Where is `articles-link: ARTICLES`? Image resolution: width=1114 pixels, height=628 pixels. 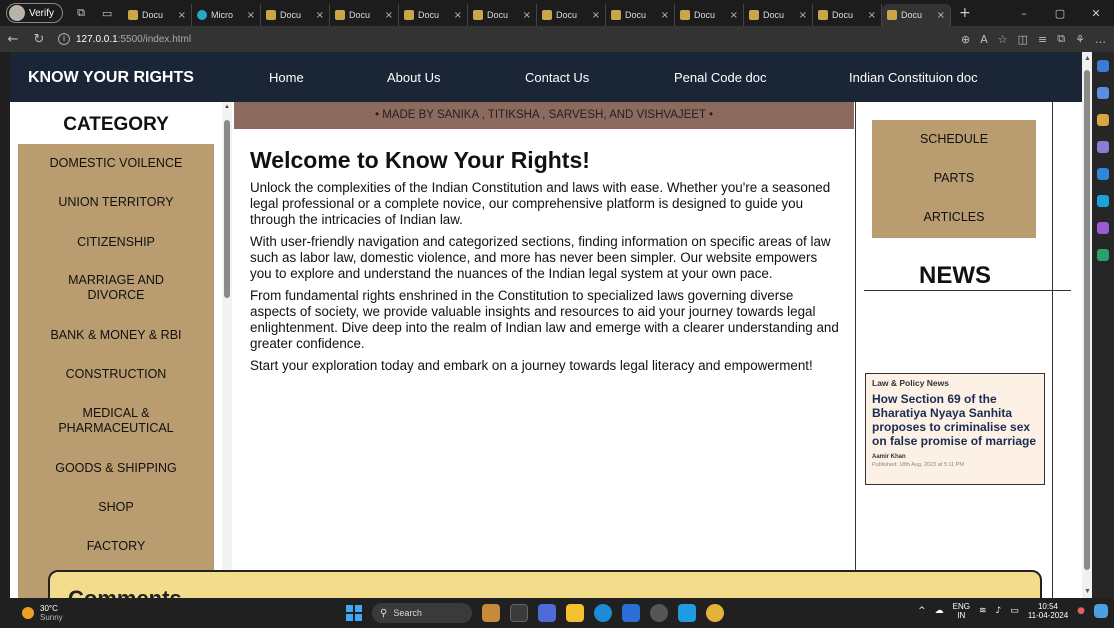
articles-link: ARTICLES is located at coordinates (954, 217).